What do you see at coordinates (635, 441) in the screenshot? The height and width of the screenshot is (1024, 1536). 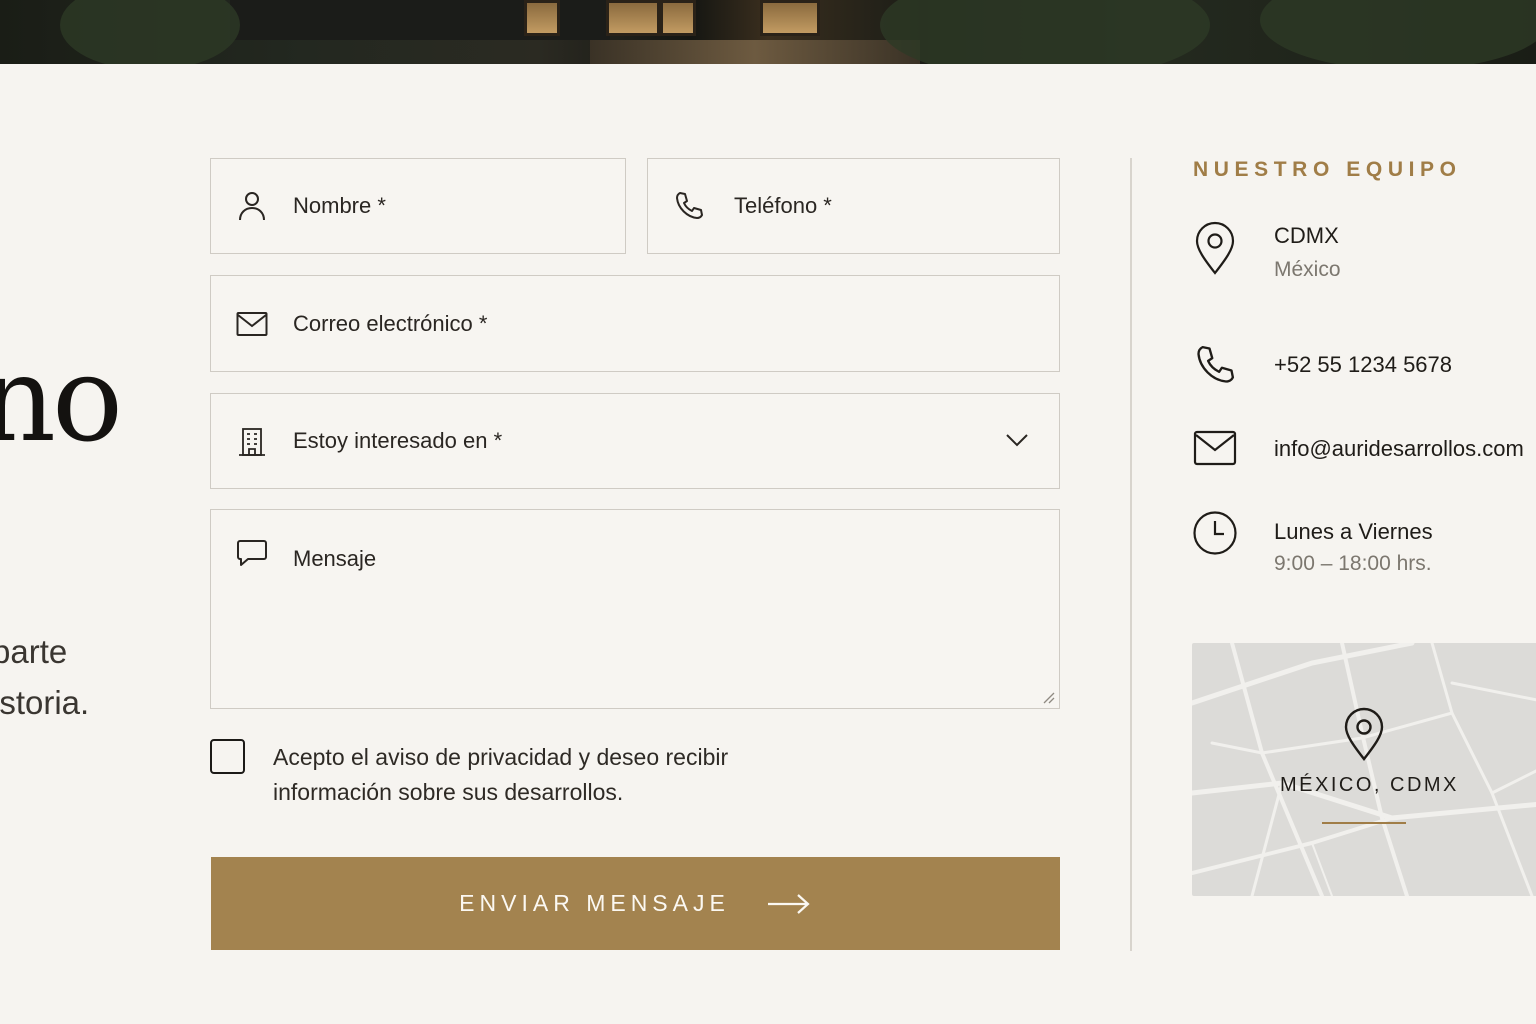 I see `interest-select: Estoy interesado en *` at bounding box center [635, 441].